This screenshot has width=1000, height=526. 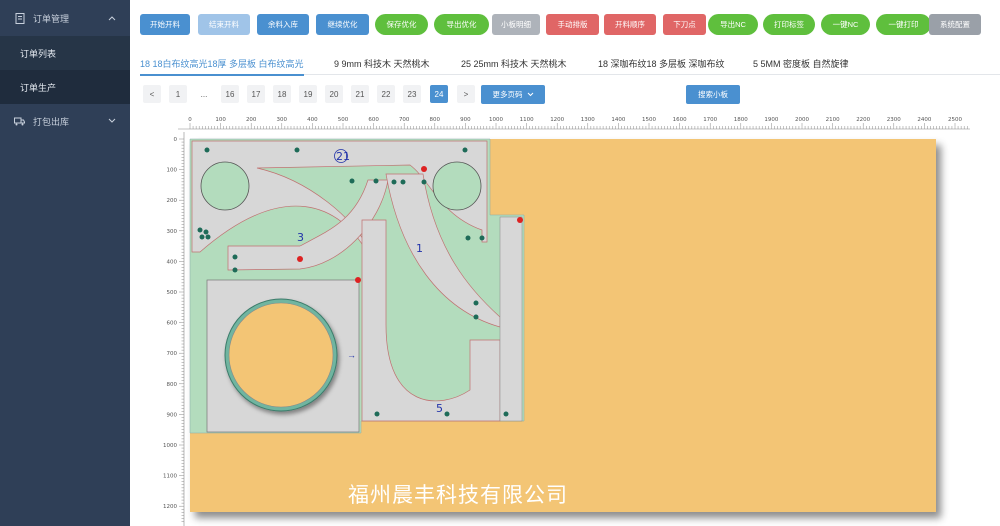 I want to click on tab-material-1: 18 18白布纹高光18厚 多层板 白布纹高光, so click(x=222, y=66).